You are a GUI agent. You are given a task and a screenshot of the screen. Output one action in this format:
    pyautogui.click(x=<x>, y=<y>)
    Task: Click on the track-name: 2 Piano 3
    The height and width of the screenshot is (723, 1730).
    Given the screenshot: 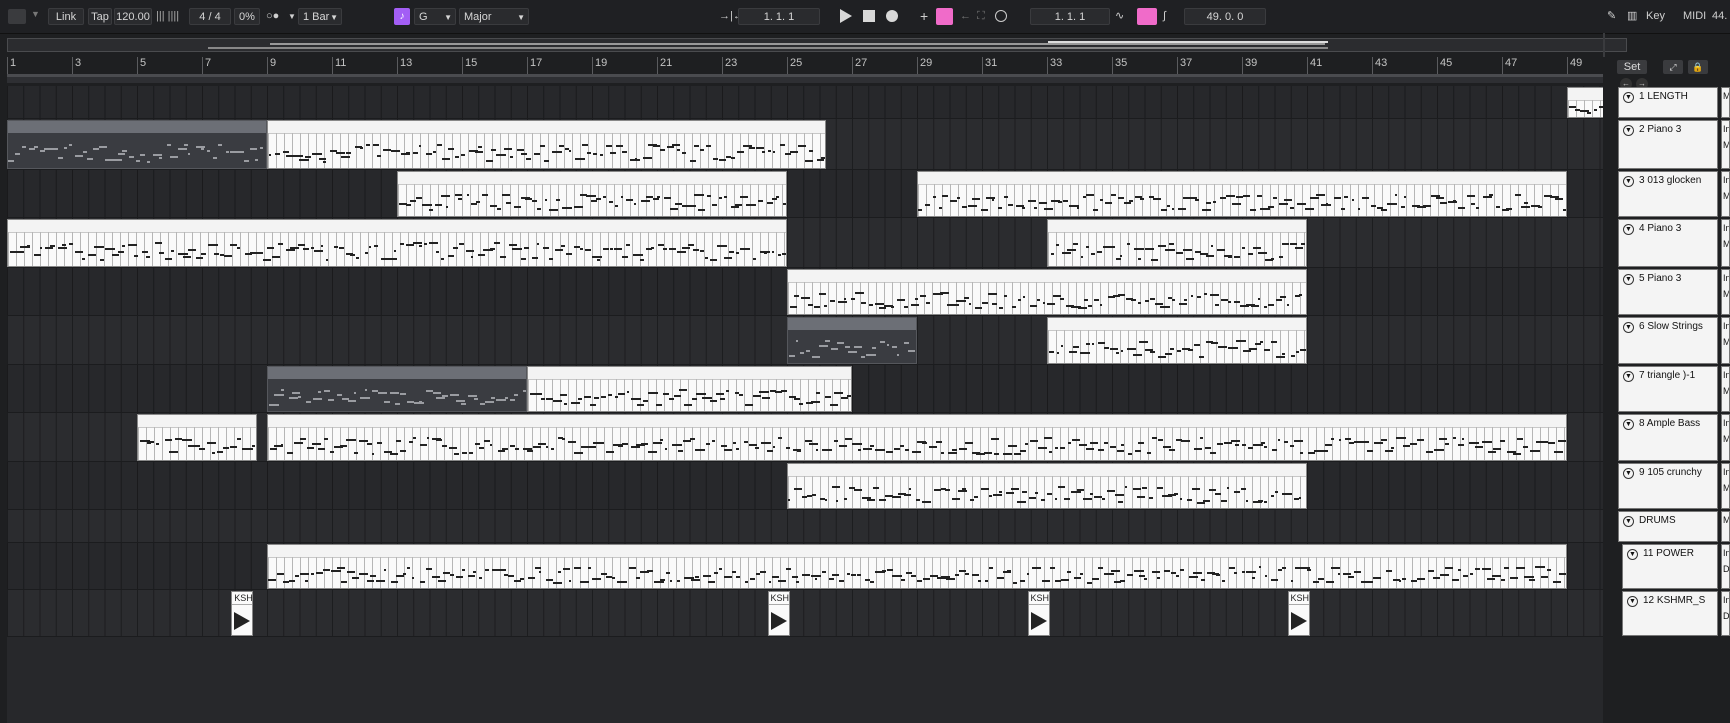 What is the action you would take?
    pyautogui.click(x=1660, y=129)
    